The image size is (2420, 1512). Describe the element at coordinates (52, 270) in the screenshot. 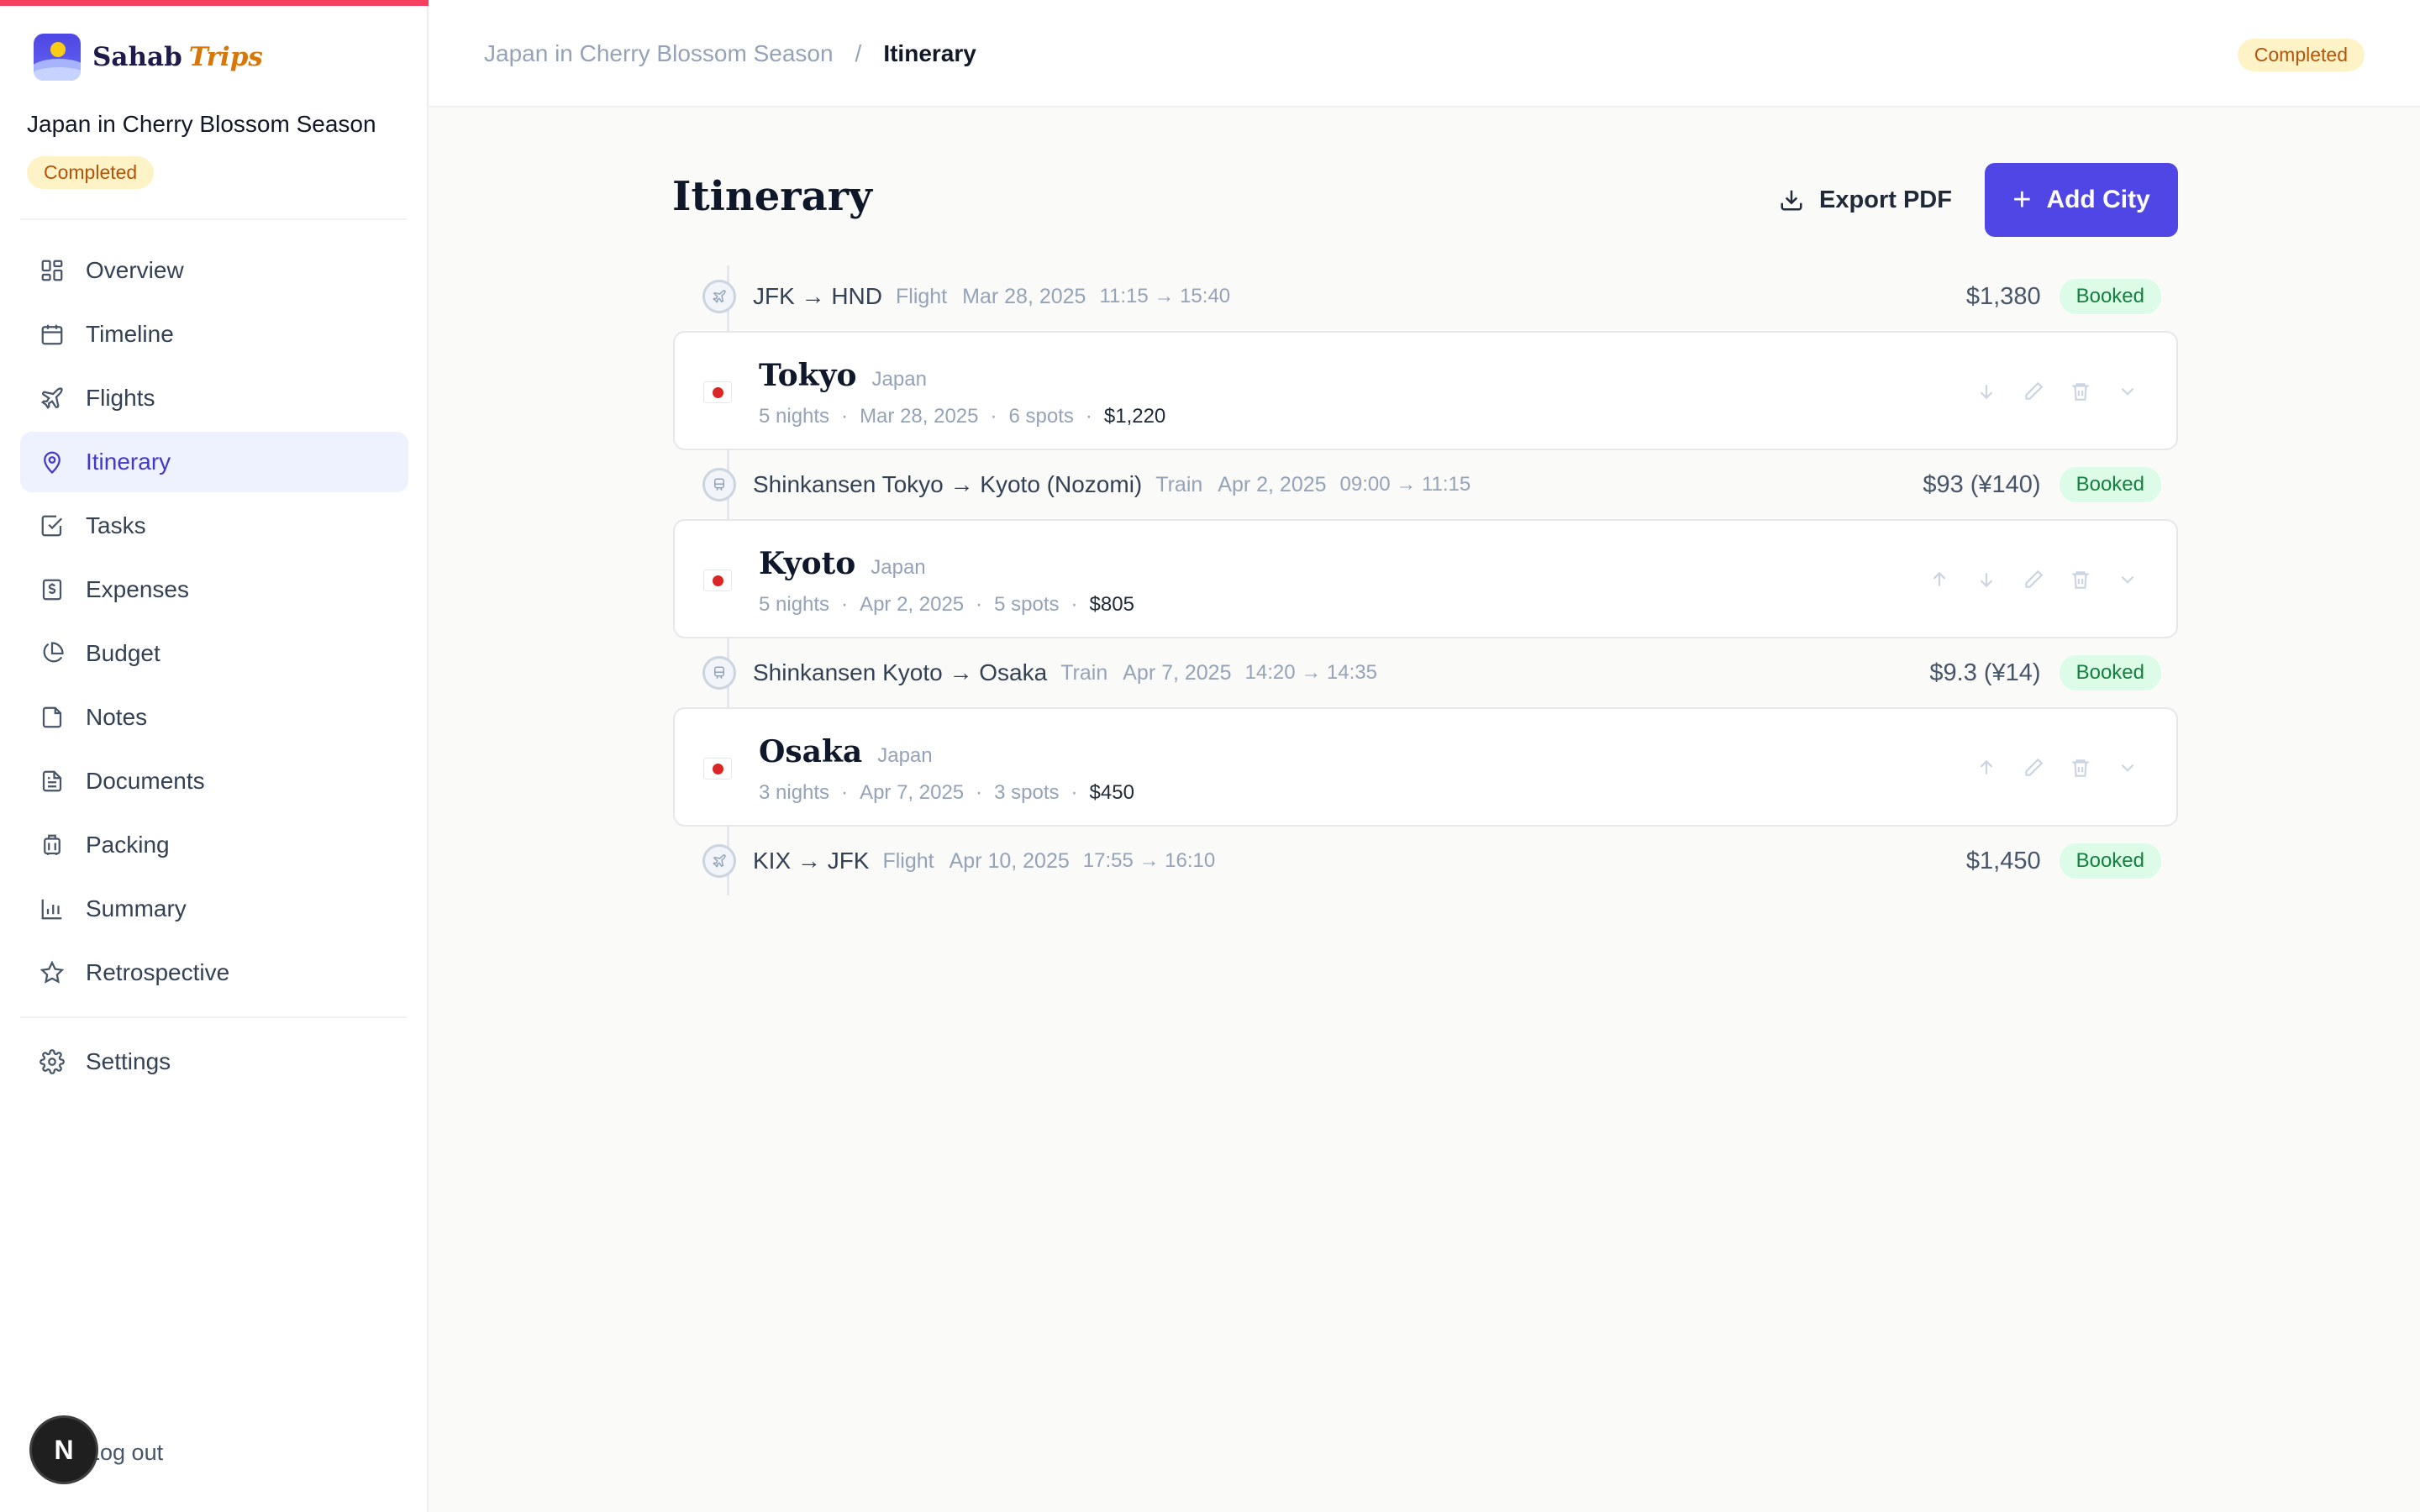

I see `grid-icon` at that location.